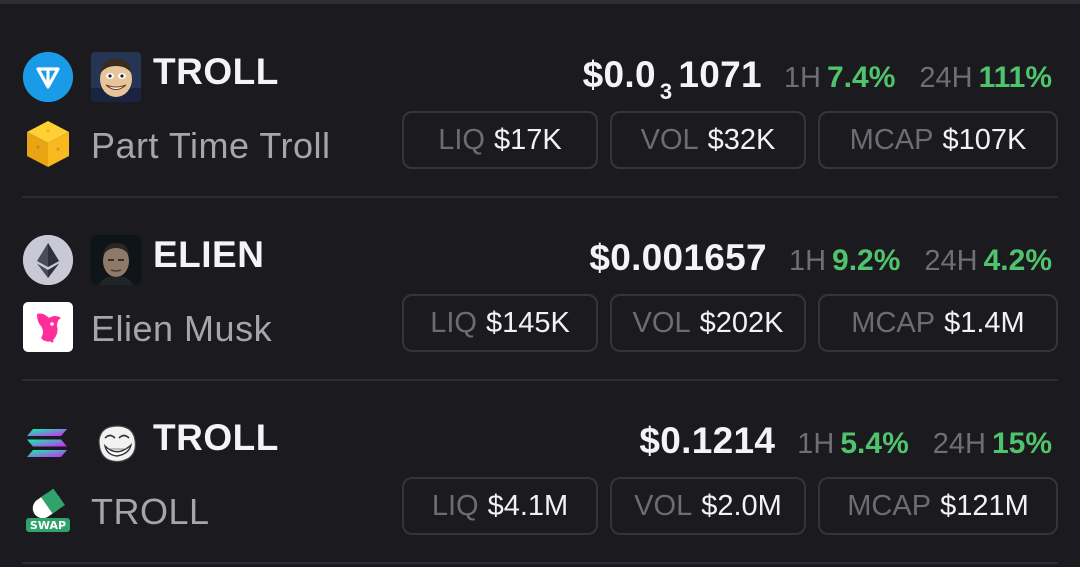 This screenshot has width=1080, height=567. What do you see at coordinates (48, 525) in the screenshot?
I see `svg-text: SWAP` at bounding box center [48, 525].